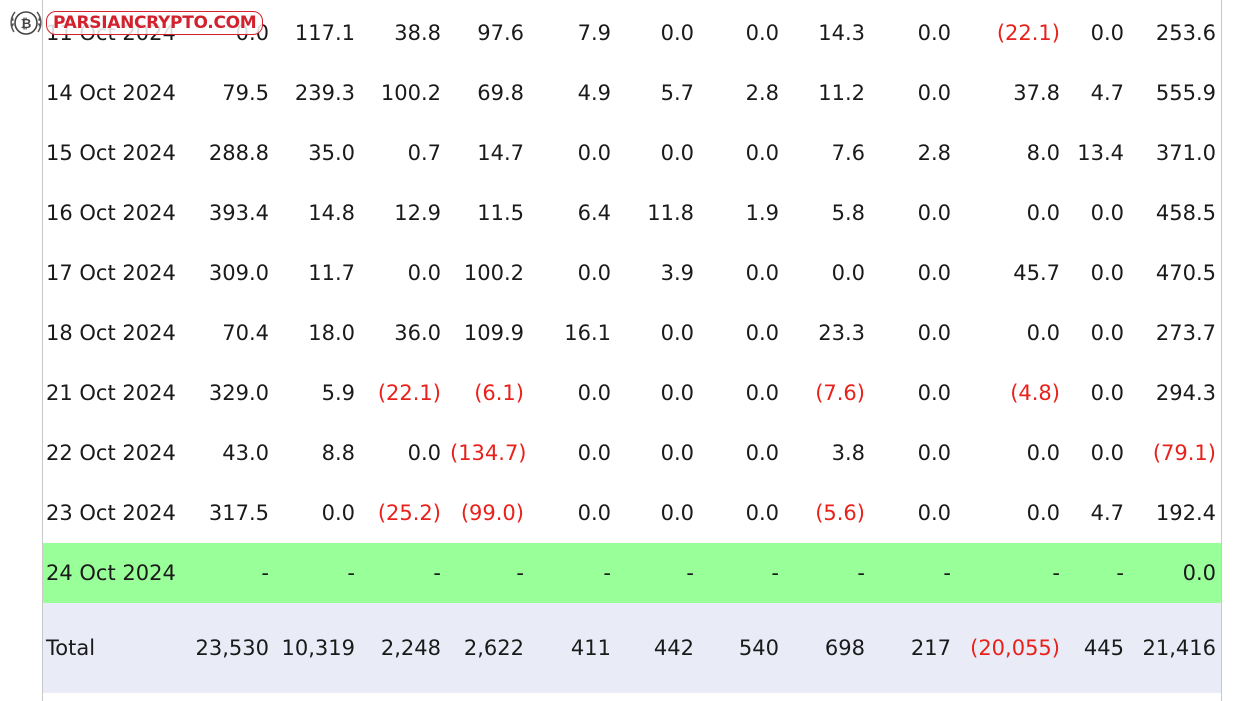 The image size is (1255, 701). What do you see at coordinates (331, 273) in the screenshot?
I see `table-cell: 11.7` at bounding box center [331, 273].